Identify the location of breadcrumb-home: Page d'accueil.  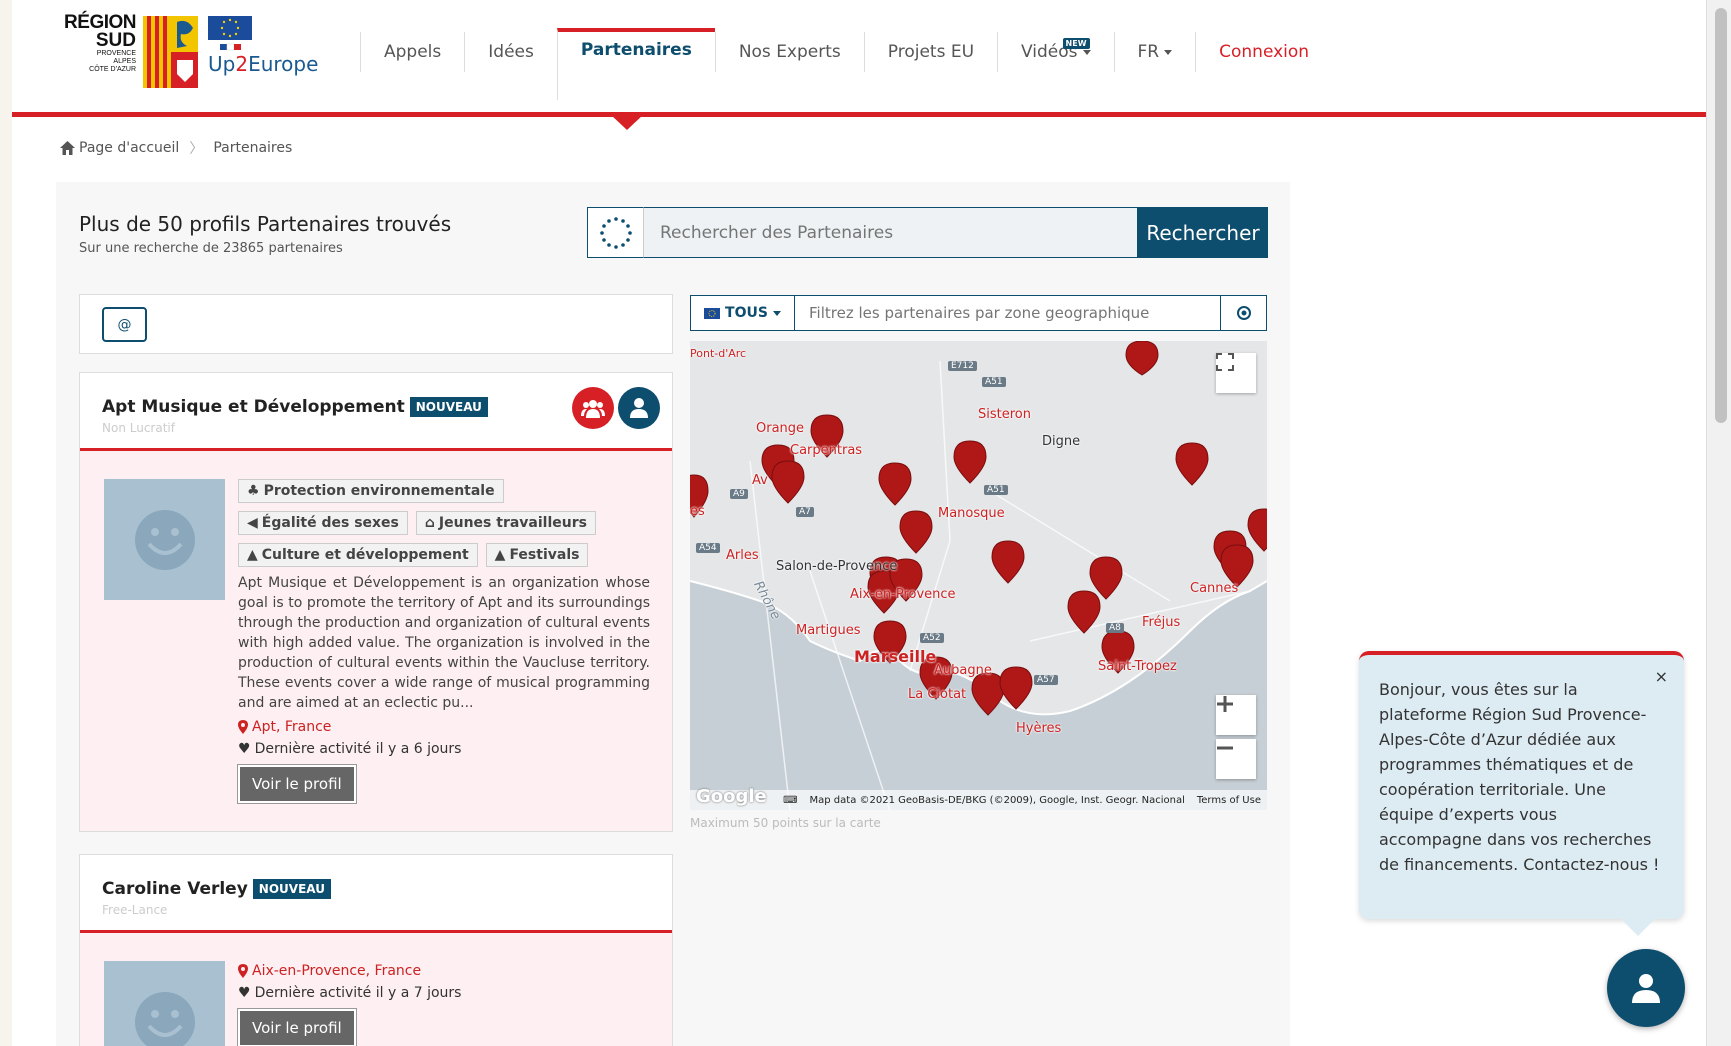
(119, 148).